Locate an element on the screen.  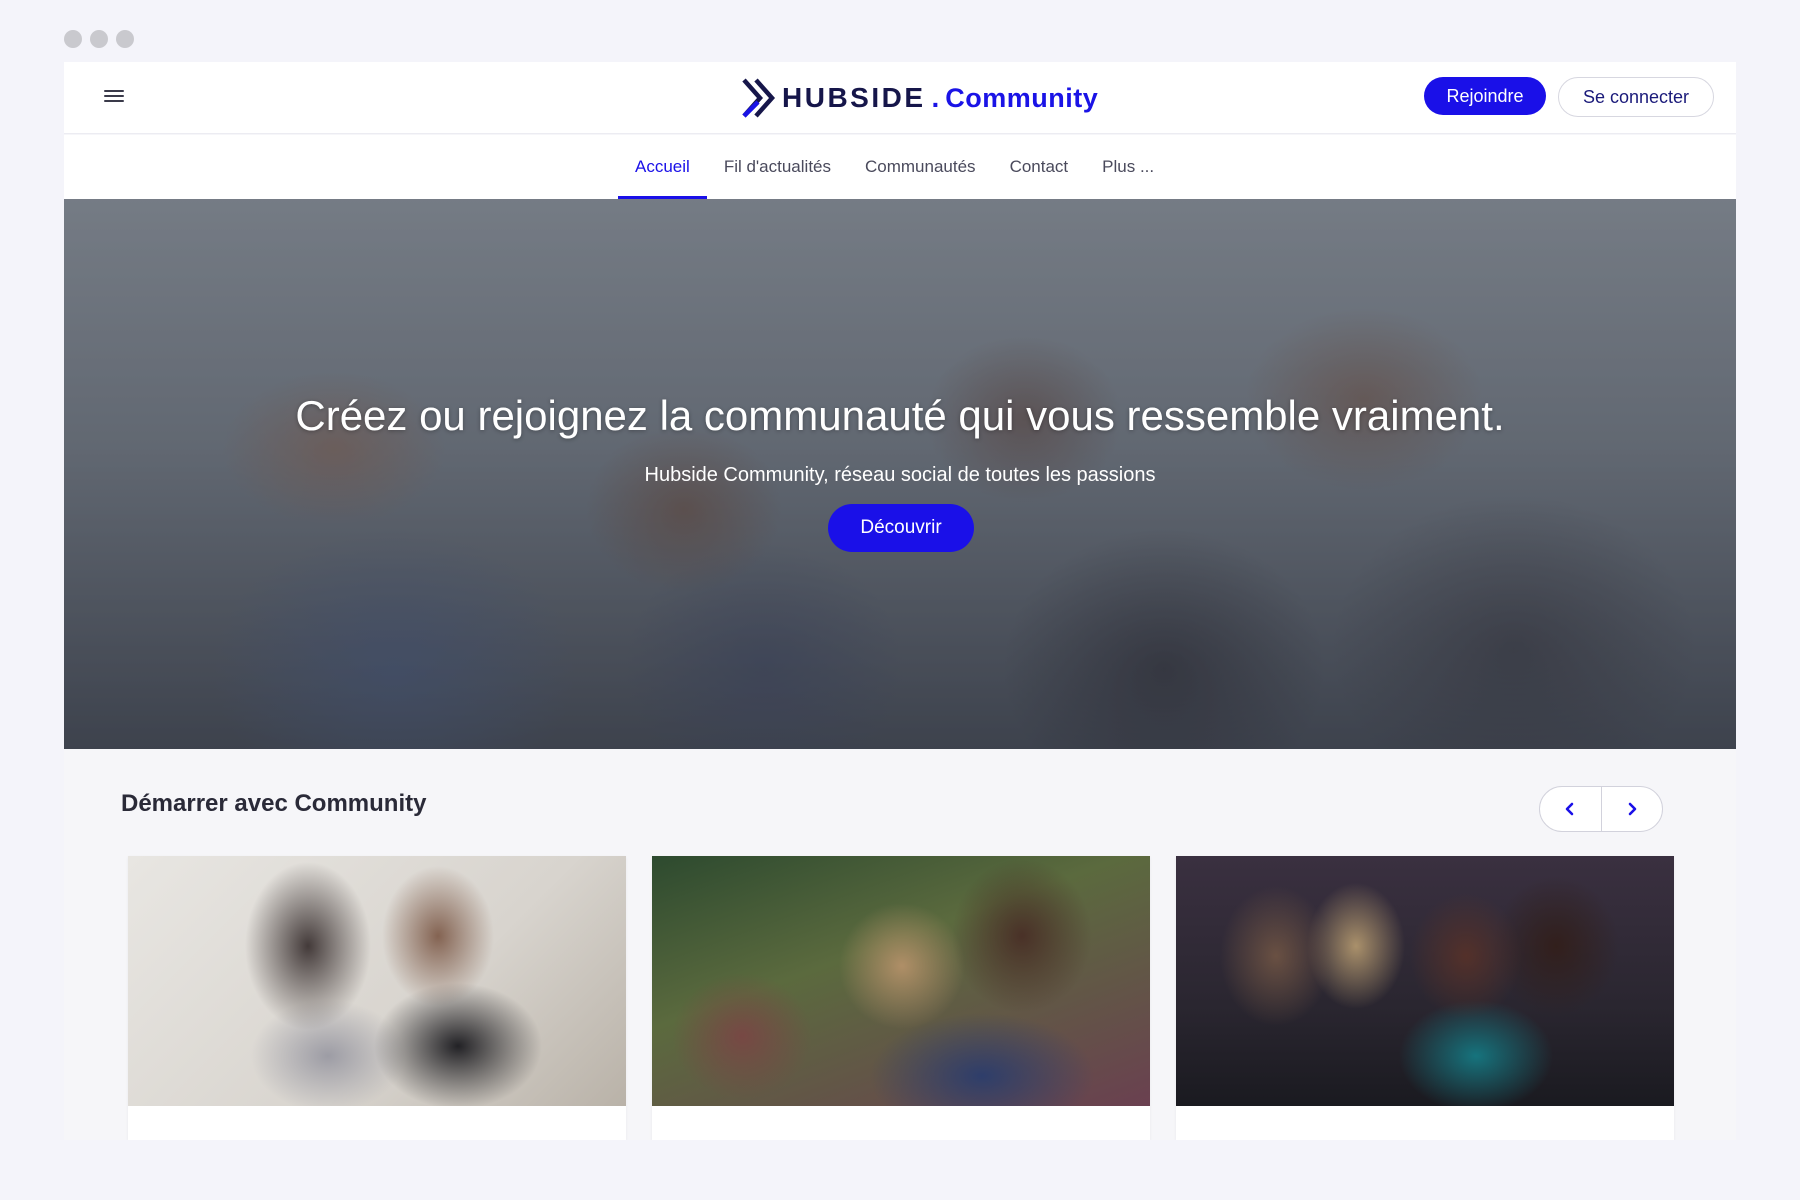
login-button: Se connecter is located at coordinates (1636, 97).